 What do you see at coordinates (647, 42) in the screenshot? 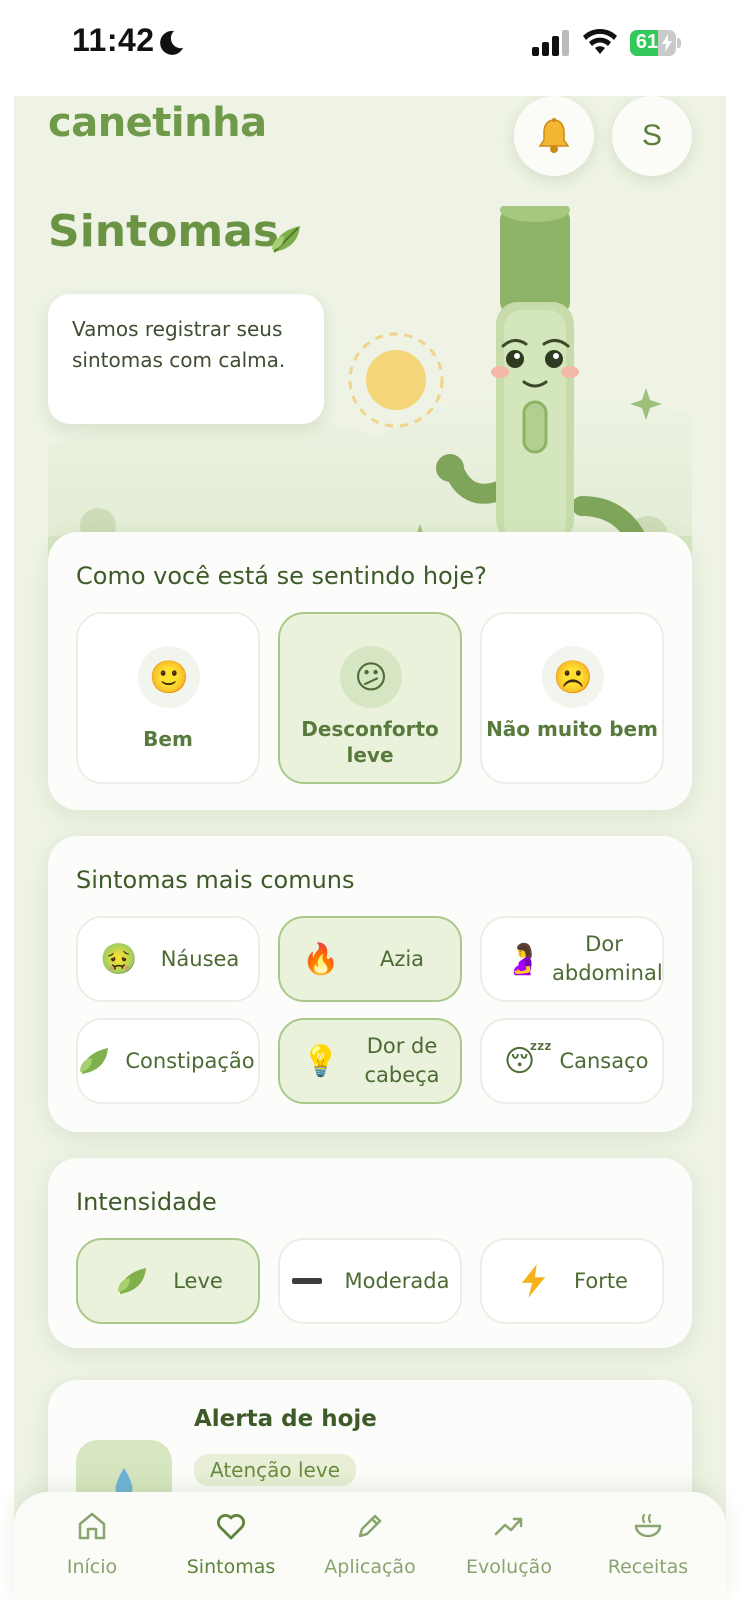
I see `battery-percent: 61` at bounding box center [647, 42].